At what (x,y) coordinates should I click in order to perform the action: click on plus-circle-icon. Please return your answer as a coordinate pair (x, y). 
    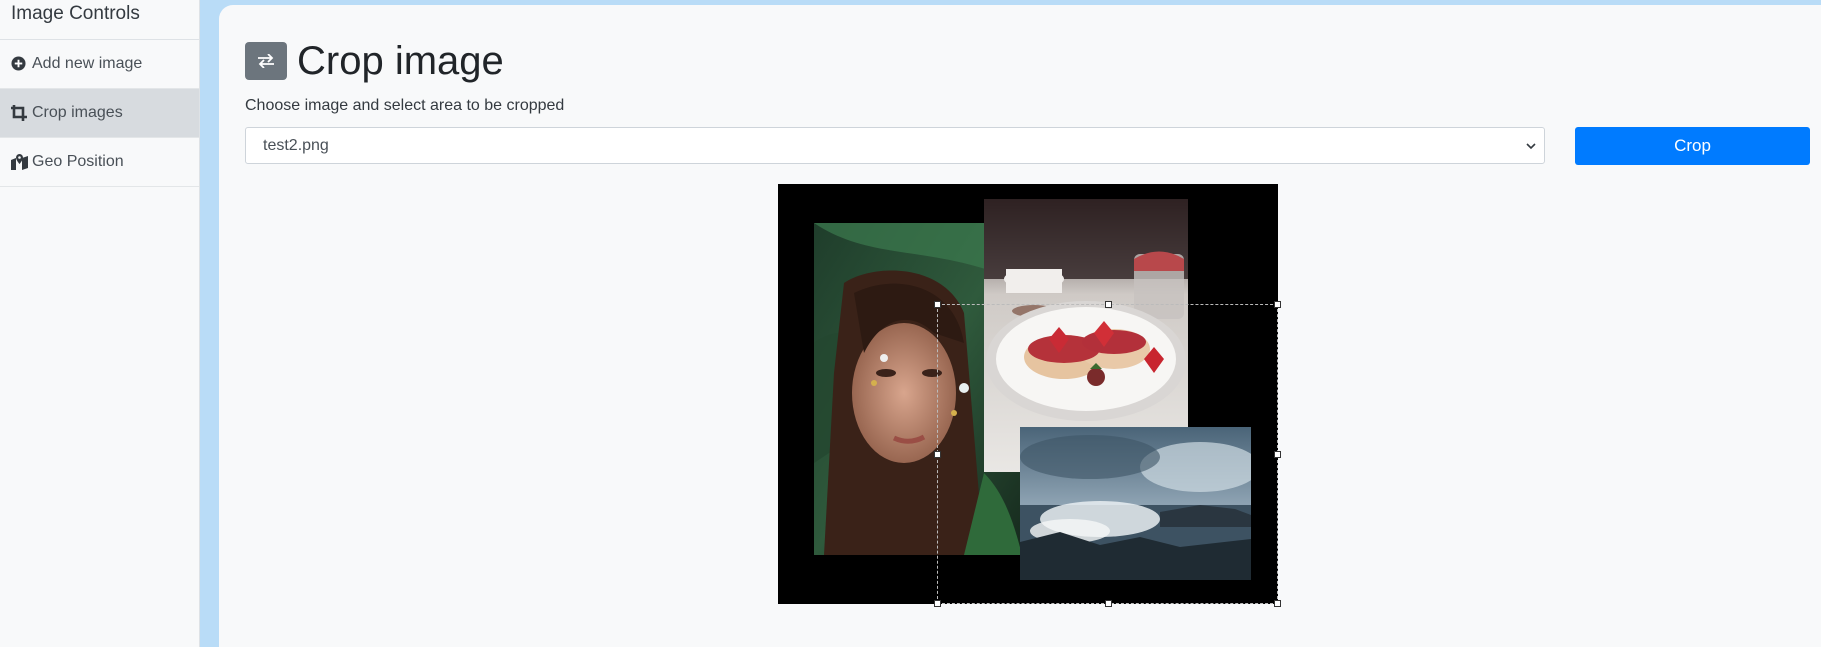
    Looking at the image, I should click on (19, 64).